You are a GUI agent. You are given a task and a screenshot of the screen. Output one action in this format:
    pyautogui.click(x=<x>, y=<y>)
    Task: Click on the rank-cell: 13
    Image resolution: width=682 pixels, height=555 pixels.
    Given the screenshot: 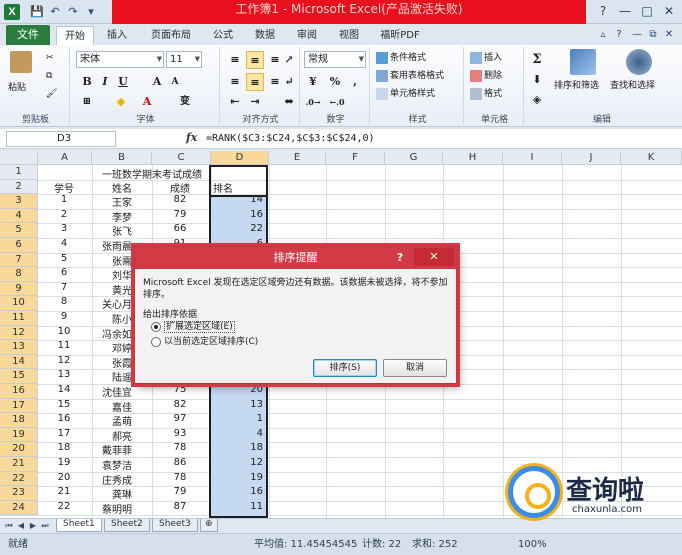 What is the action you would take?
    pyautogui.click(x=238, y=406)
    